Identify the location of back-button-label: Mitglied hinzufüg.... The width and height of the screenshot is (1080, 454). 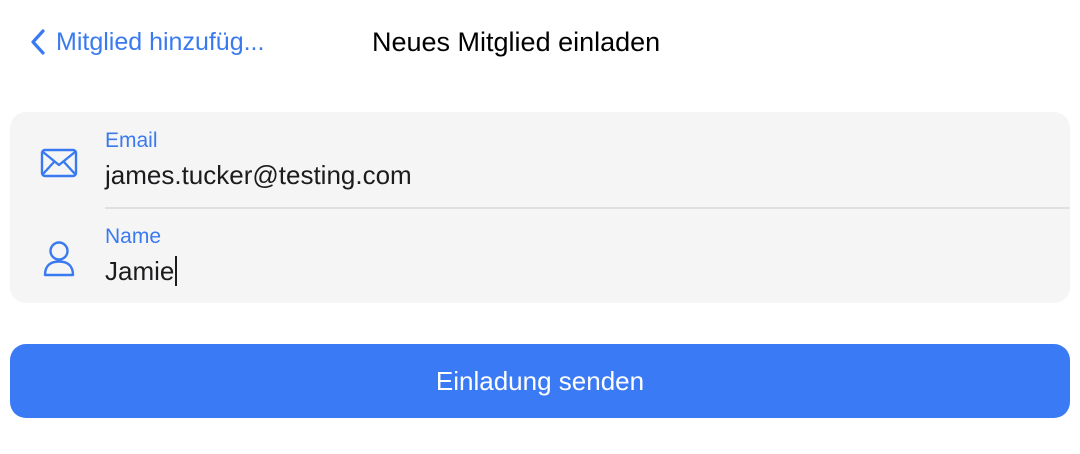
(160, 41).